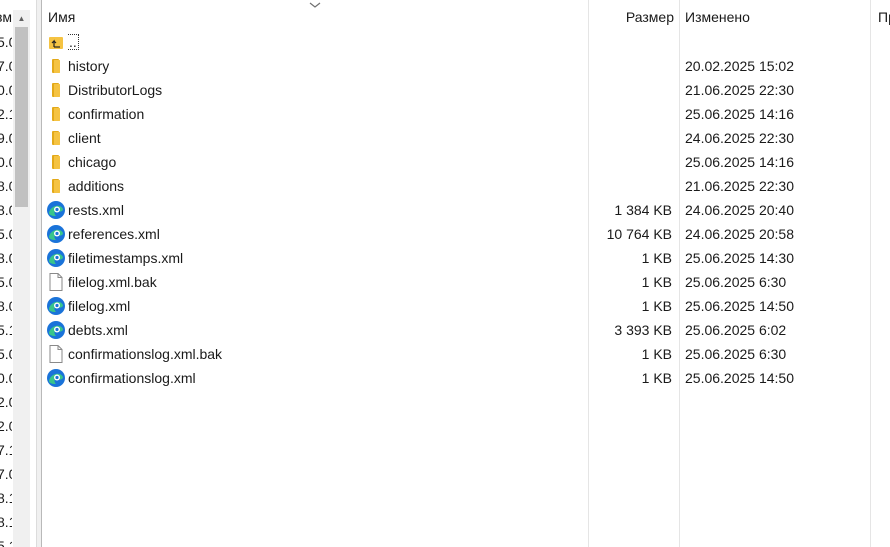 The width and height of the screenshot is (890, 547). Describe the element at coordinates (6, 450) in the screenshot. I see `left-panel-cell: 7.1` at that location.